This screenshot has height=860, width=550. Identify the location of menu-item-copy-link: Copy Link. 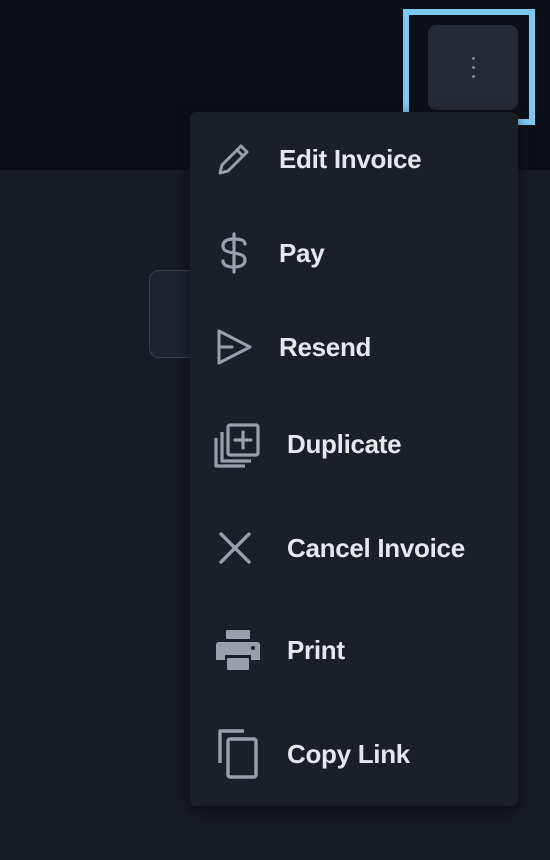
(354, 754).